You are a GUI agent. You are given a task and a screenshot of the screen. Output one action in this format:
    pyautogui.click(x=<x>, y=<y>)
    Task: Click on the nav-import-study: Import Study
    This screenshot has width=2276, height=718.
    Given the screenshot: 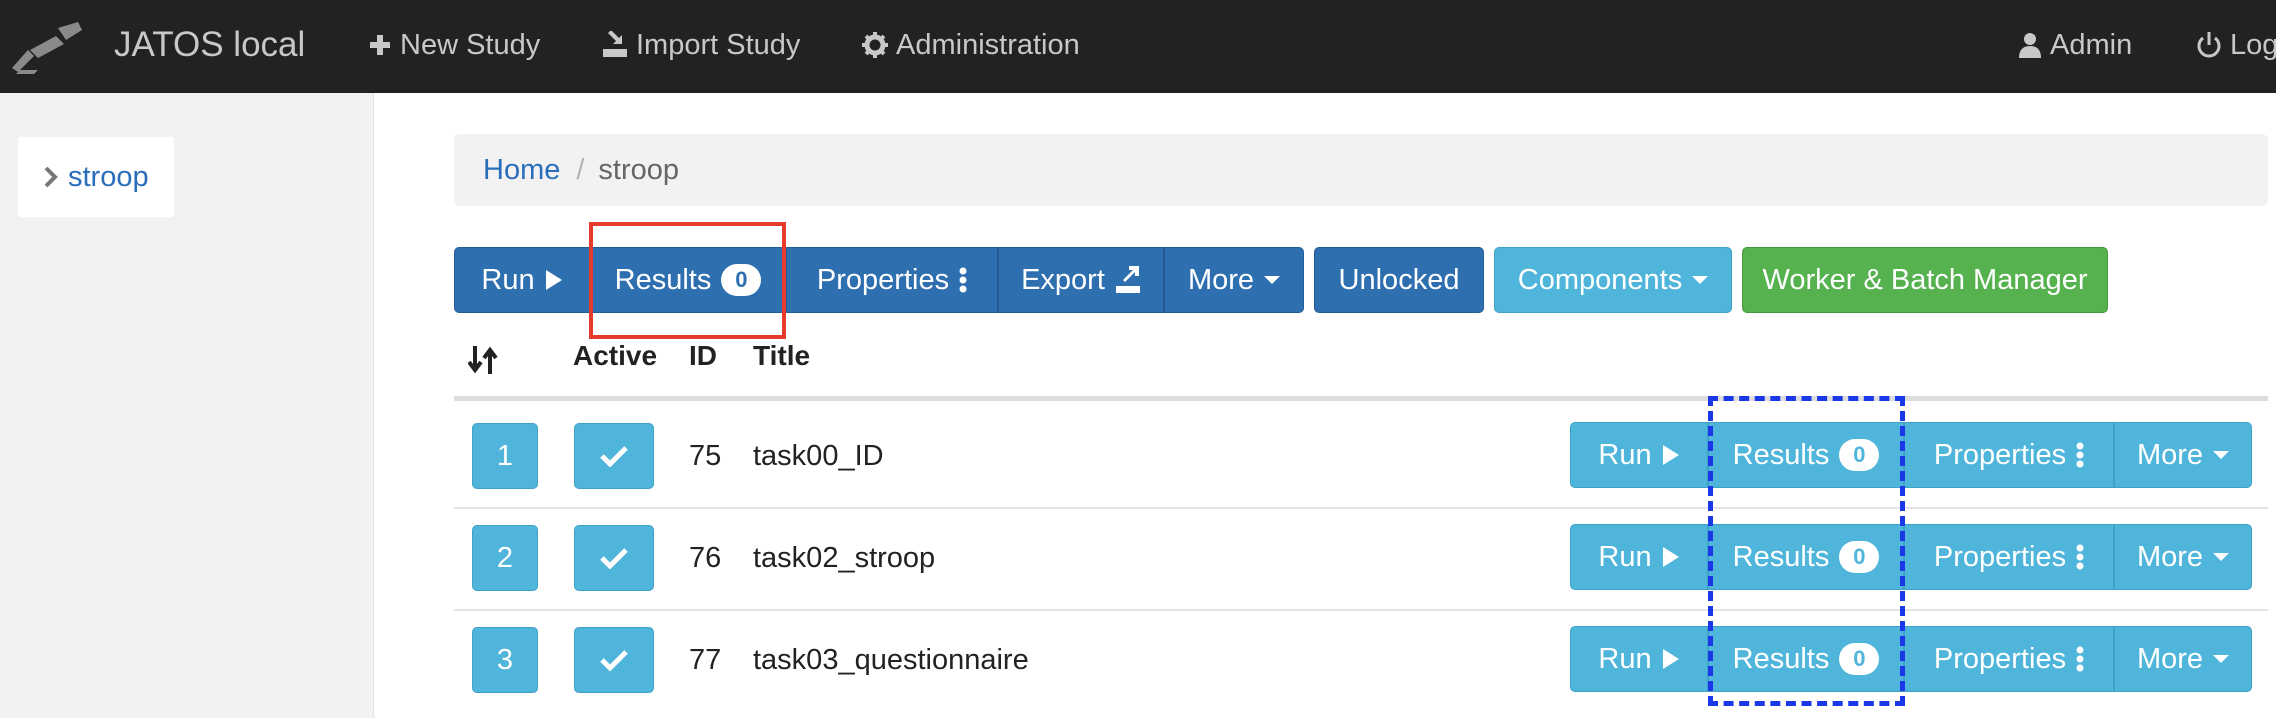 What is the action you would take?
    pyautogui.click(x=701, y=45)
    